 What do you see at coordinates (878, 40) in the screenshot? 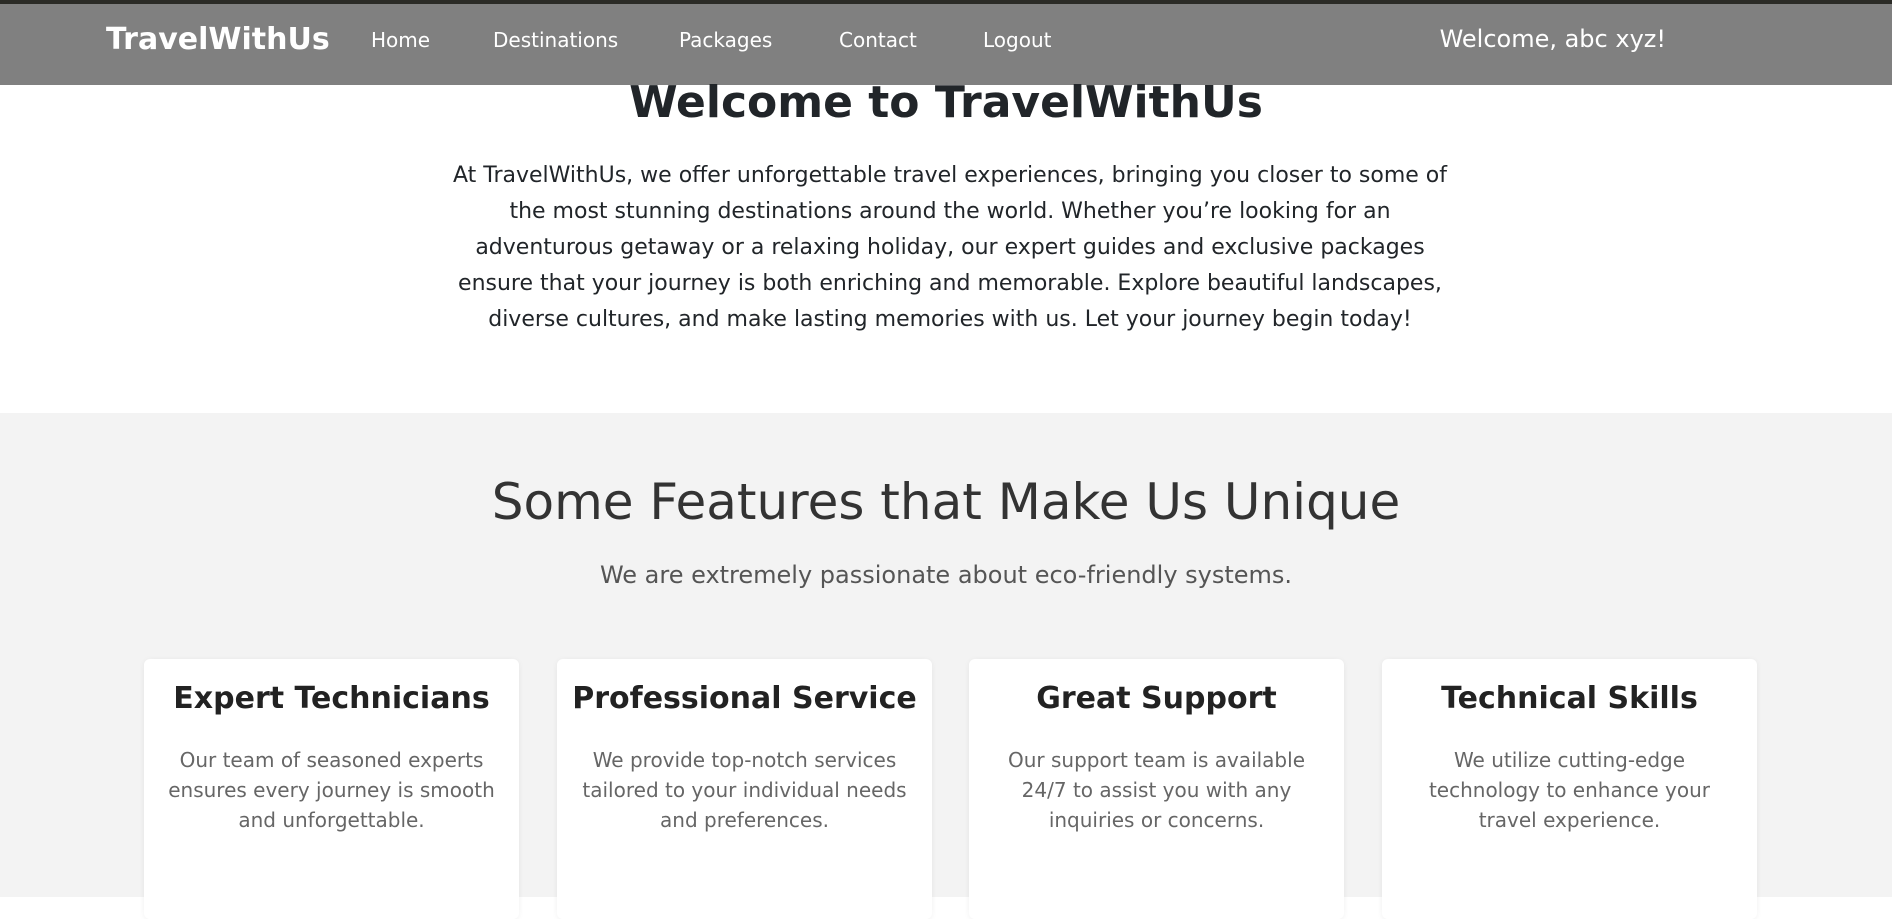
I see `nav-contact: Contact` at bounding box center [878, 40].